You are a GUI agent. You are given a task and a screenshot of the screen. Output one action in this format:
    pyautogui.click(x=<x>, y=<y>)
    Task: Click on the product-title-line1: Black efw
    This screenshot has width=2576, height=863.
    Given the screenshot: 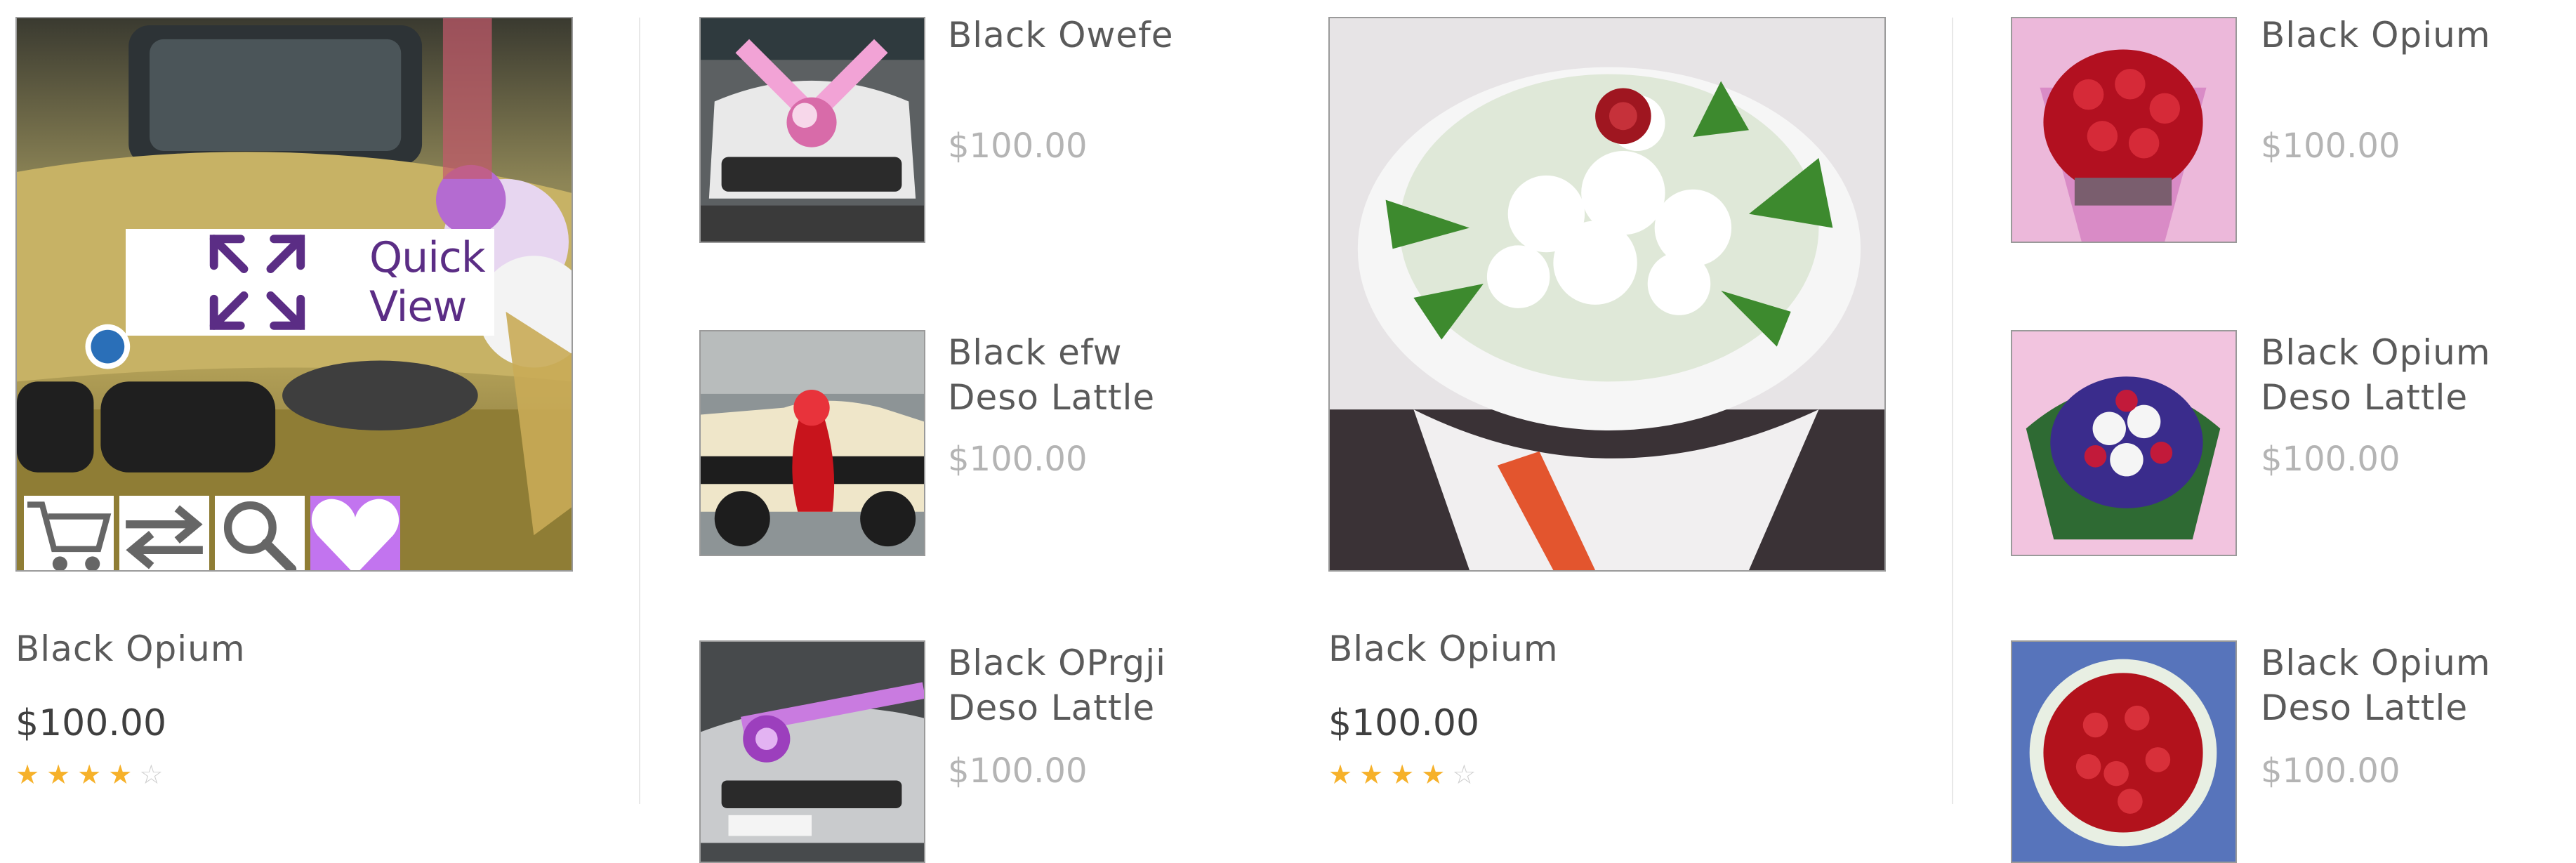 What is the action you would take?
    pyautogui.click(x=1035, y=352)
    